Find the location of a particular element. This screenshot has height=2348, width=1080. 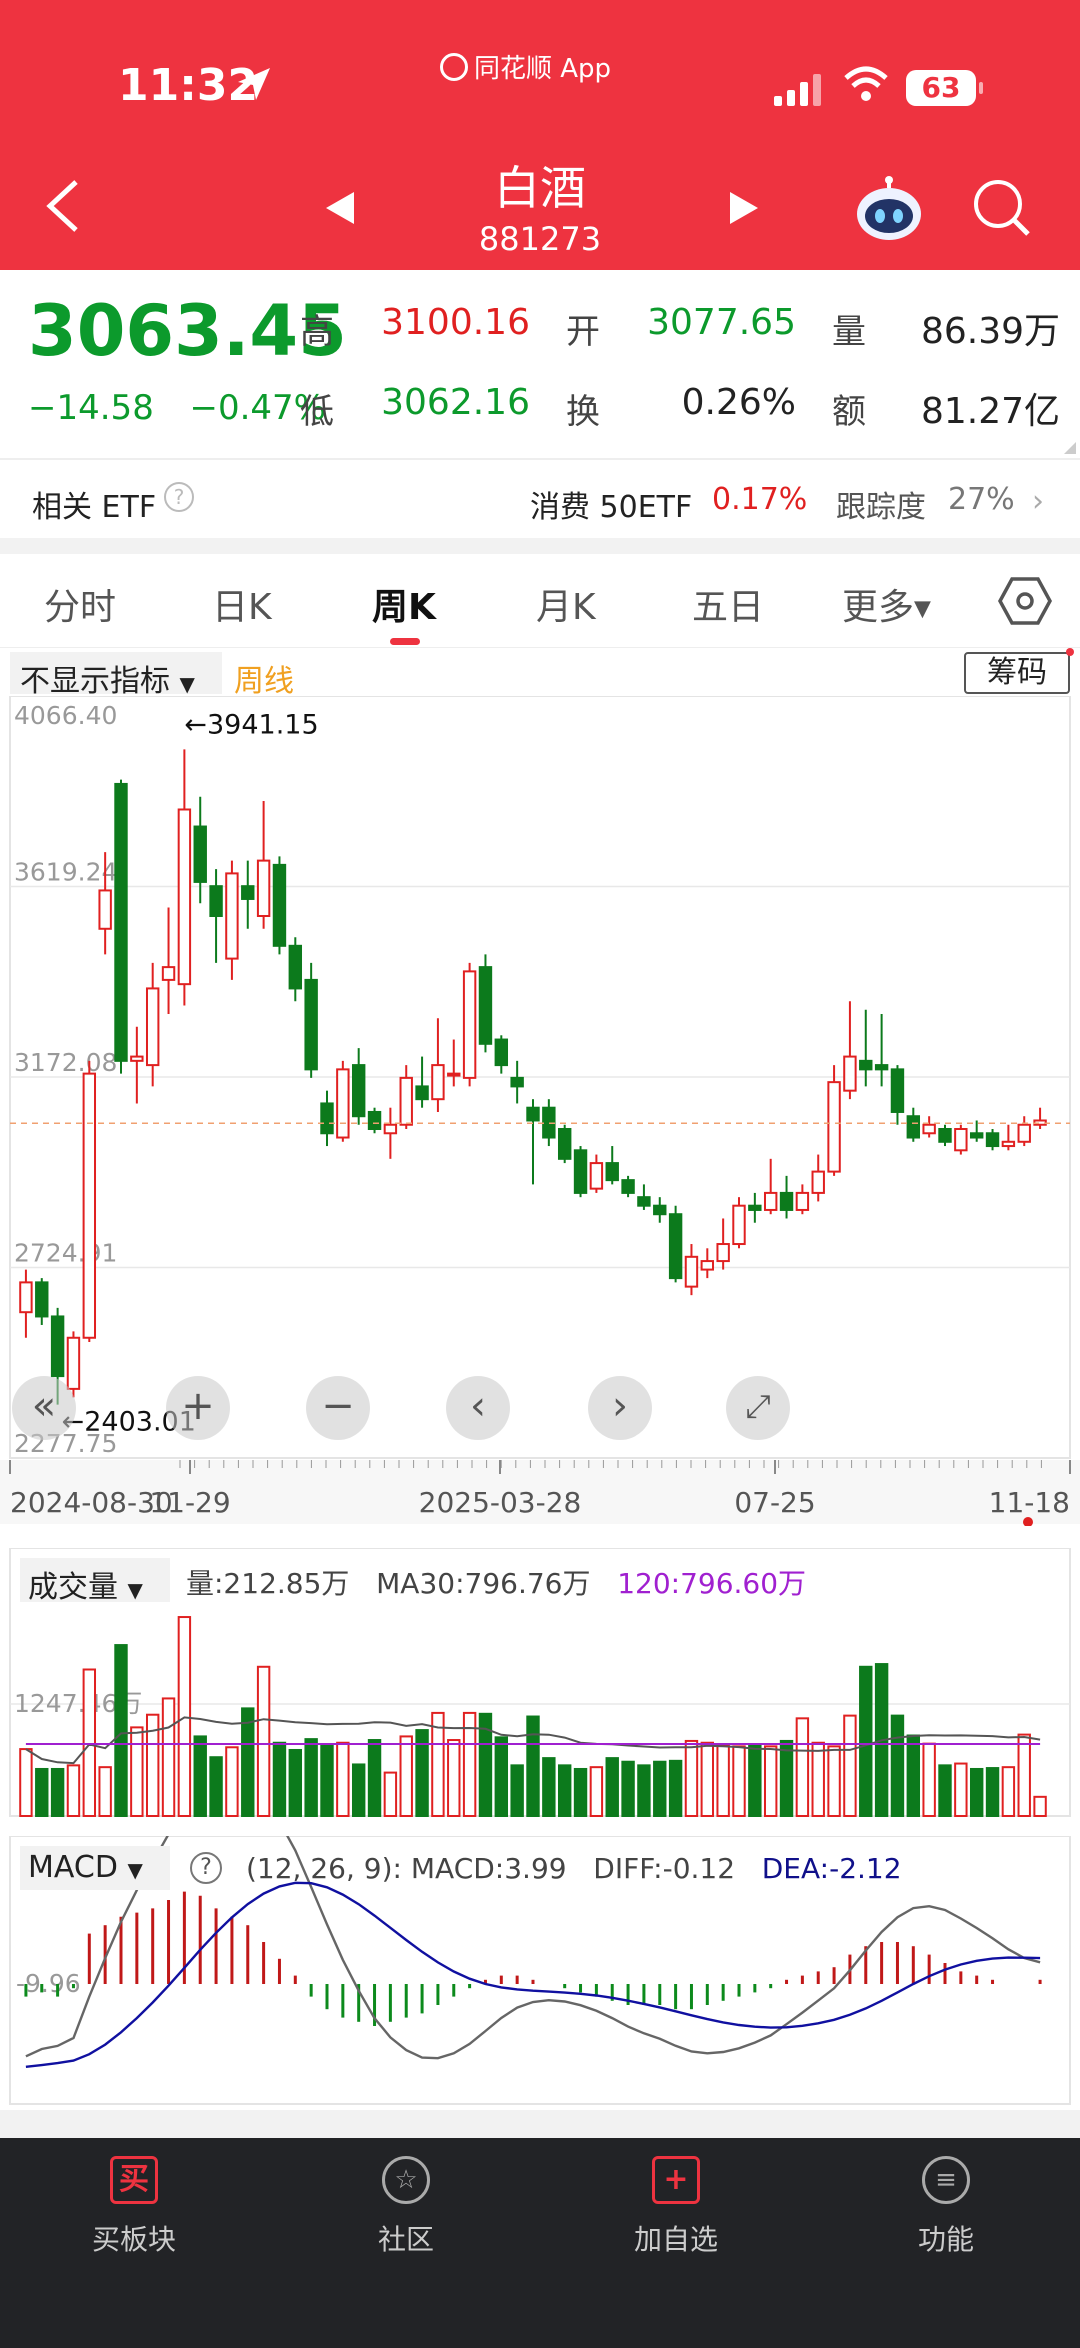

tracking-label: 跟踪度 is located at coordinates (881, 507).